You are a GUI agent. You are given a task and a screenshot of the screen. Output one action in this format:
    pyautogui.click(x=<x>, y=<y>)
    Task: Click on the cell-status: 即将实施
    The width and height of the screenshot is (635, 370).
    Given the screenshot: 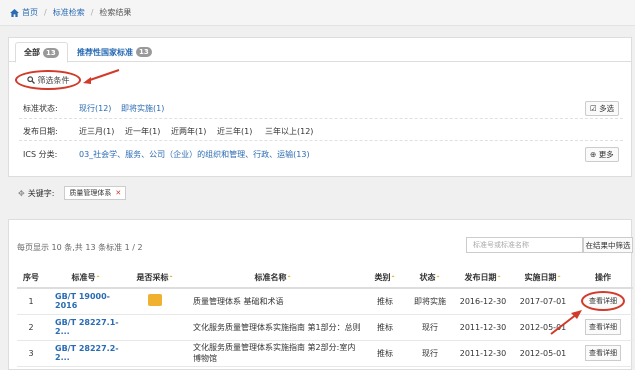 What is the action you would take?
    pyautogui.click(x=430, y=301)
    